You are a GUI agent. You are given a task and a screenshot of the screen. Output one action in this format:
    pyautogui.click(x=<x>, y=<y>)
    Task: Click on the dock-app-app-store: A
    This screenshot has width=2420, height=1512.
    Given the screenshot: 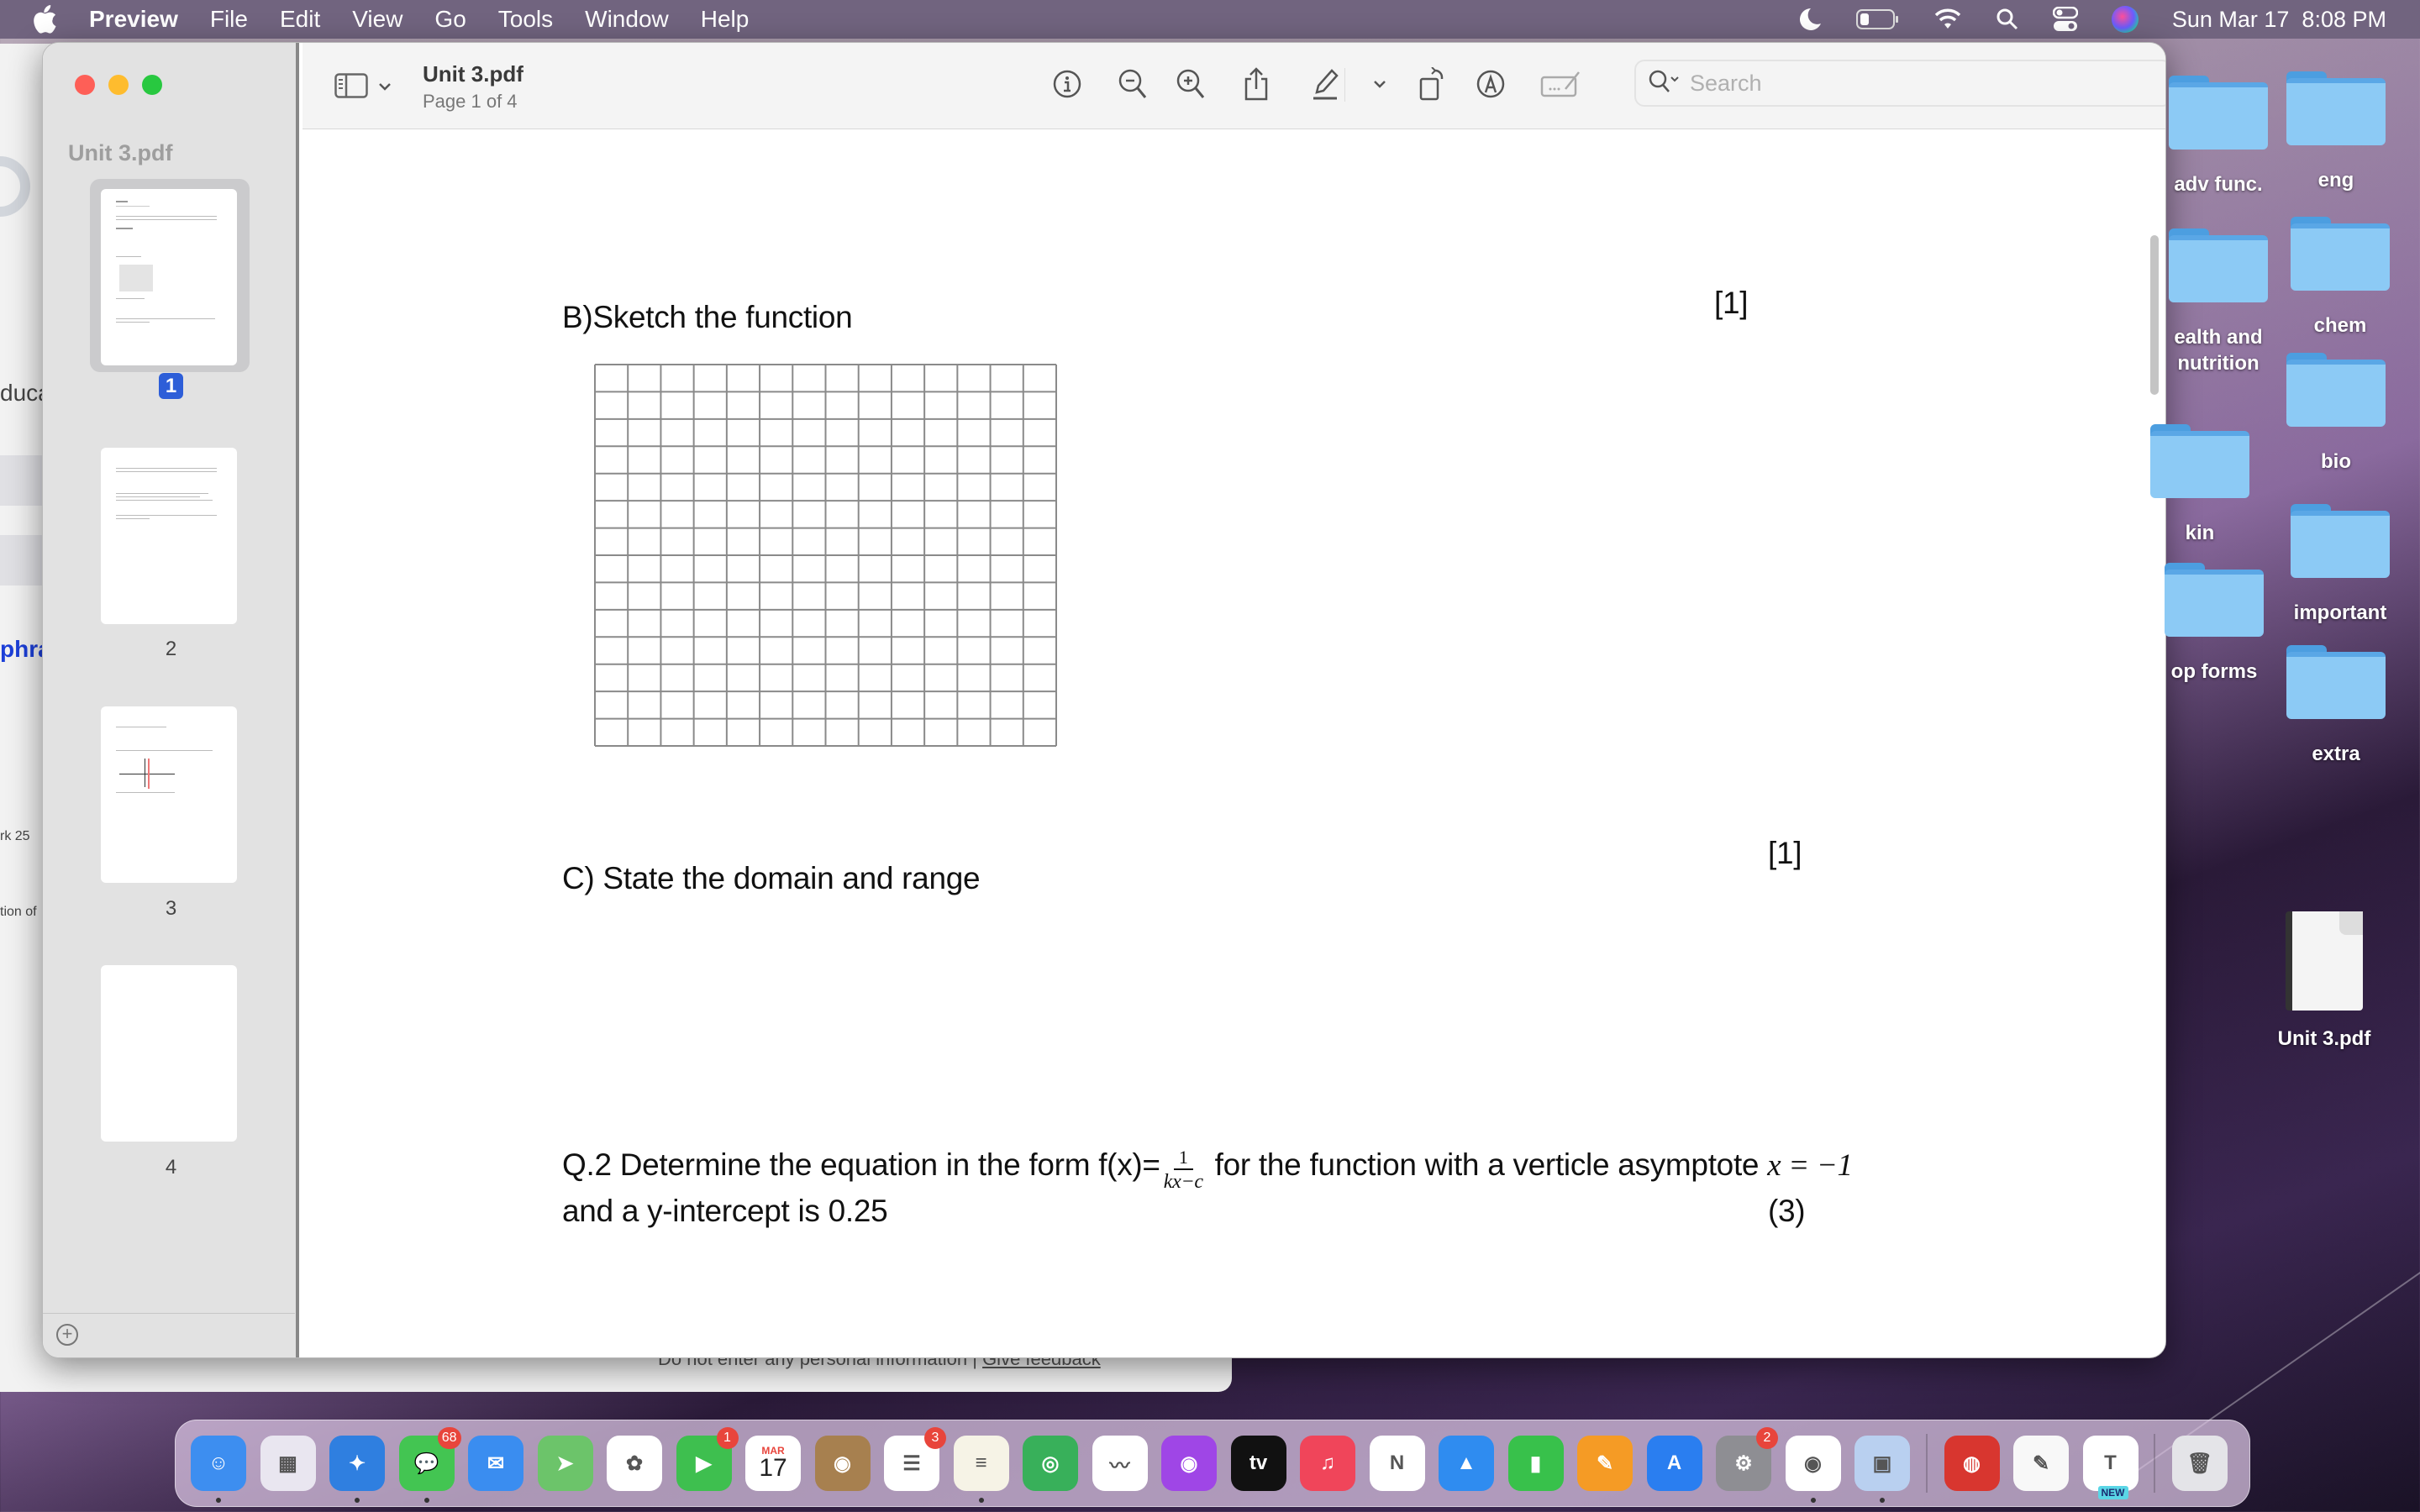 What is the action you would take?
    pyautogui.click(x=1674, y=1463)
    